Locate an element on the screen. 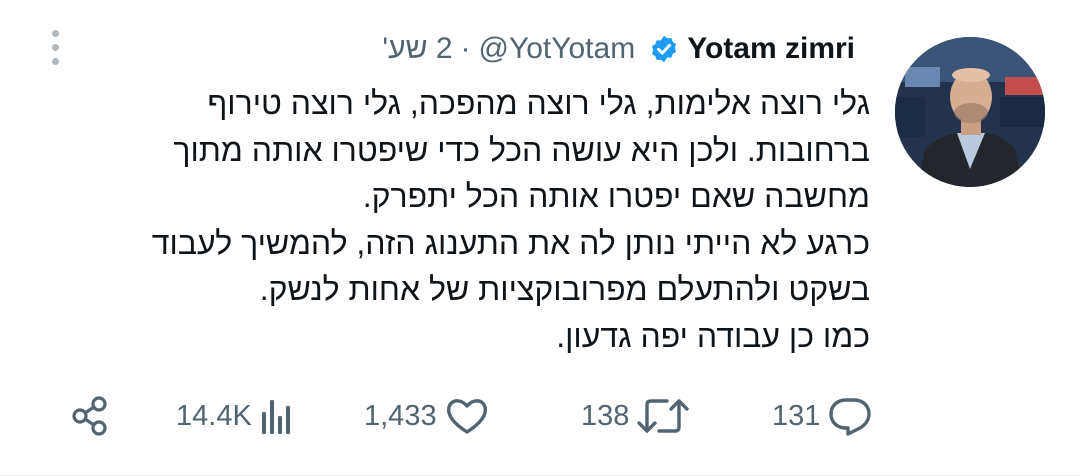 The height and width of the screenshot is (476, 1080). more-vertical-icon is located at coordinates (56, 48).